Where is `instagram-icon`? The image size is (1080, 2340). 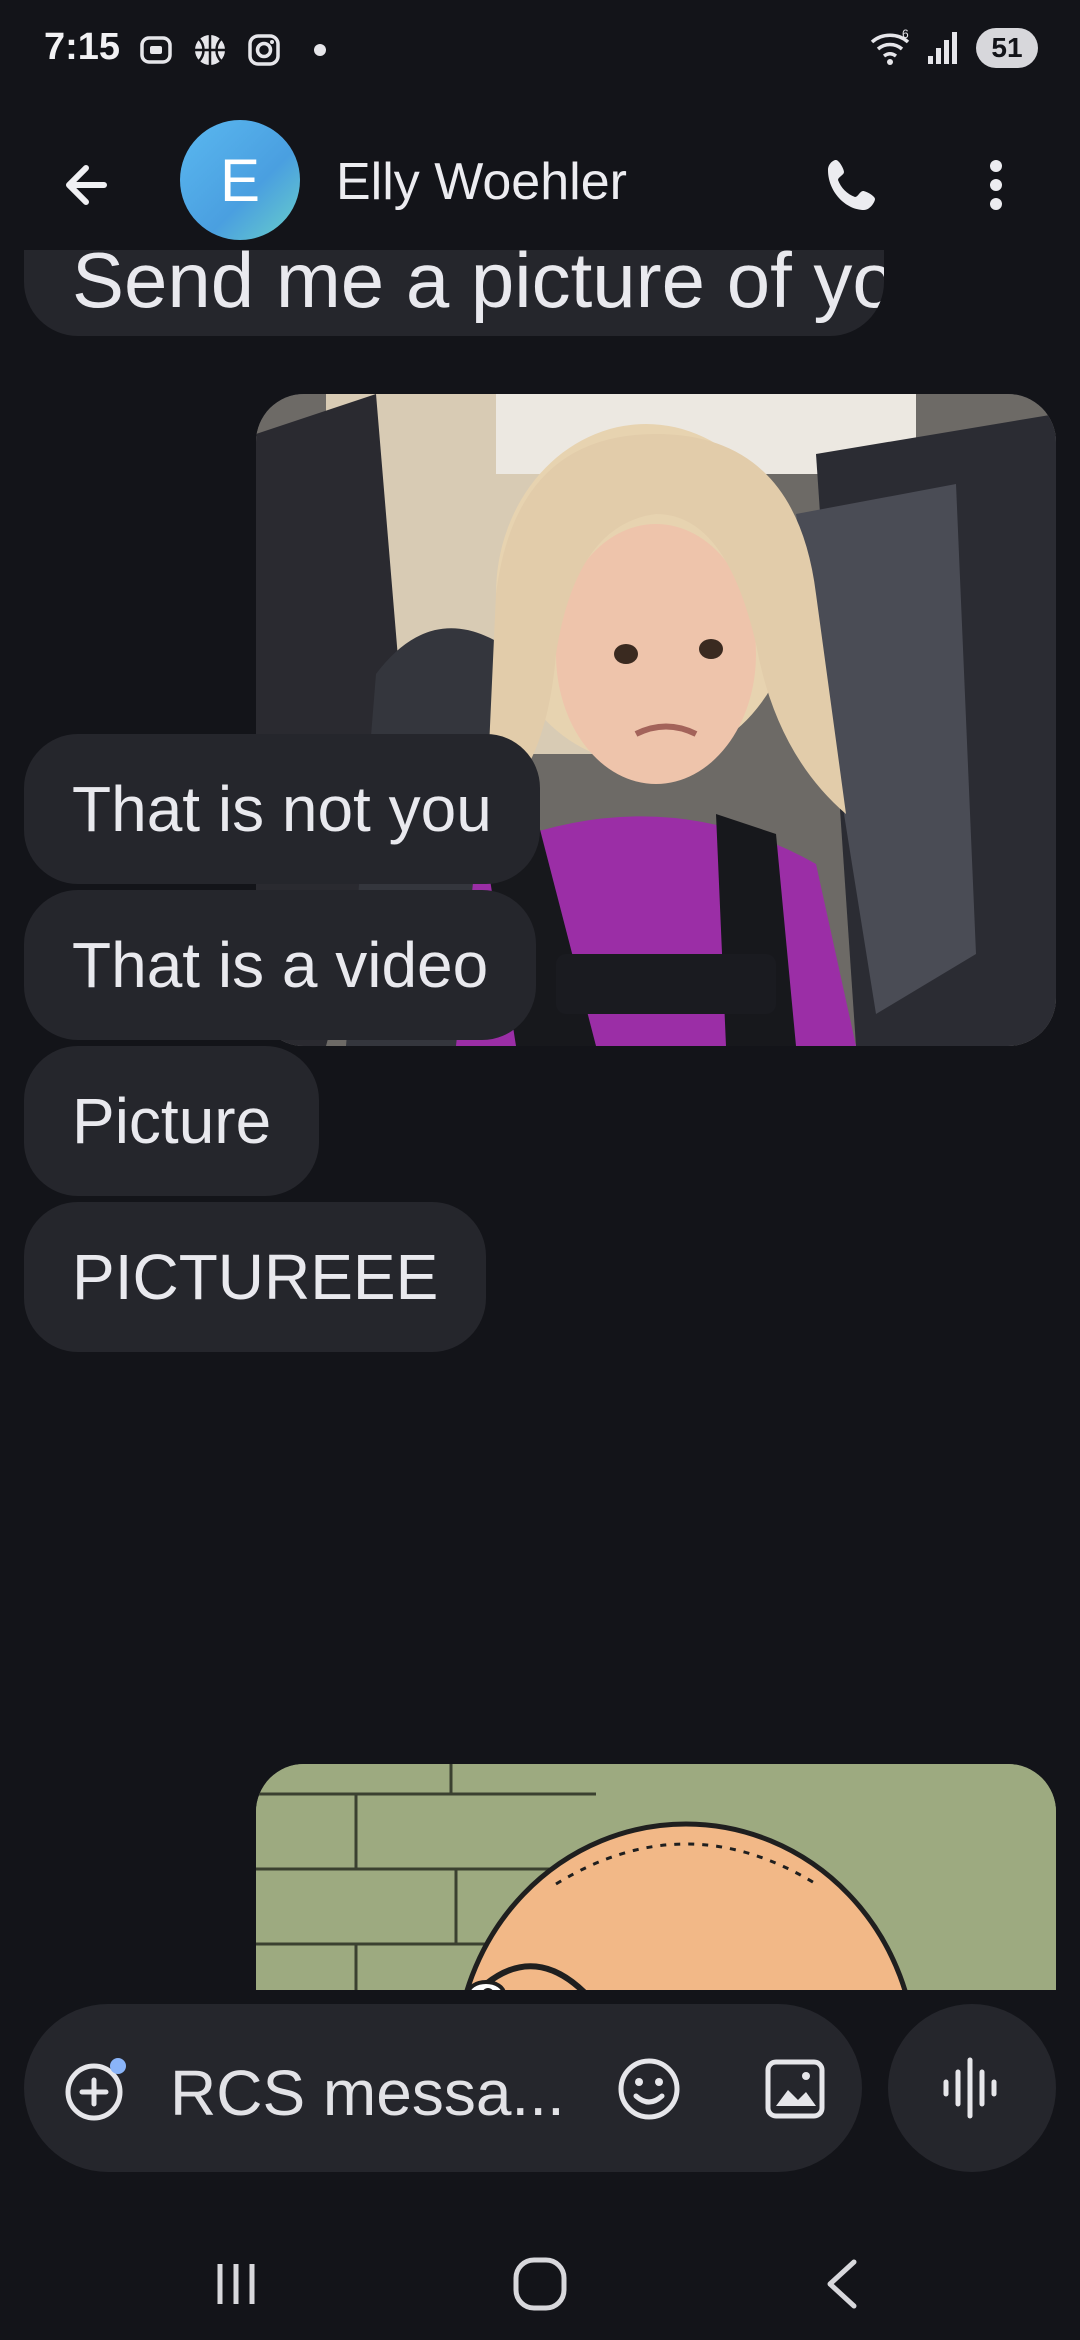
instagram-icon is located at coordinates (264, 50).